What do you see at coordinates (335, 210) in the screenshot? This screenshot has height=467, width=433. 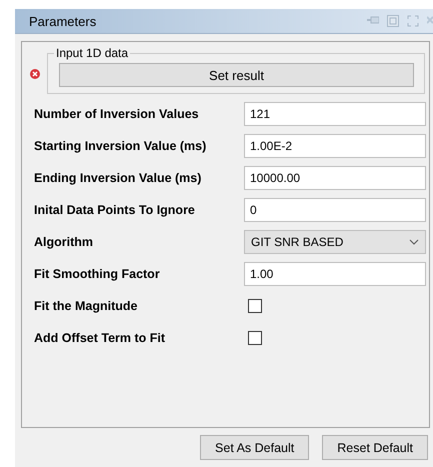 I see `input-field: 0` at bounding box center [335, 210].